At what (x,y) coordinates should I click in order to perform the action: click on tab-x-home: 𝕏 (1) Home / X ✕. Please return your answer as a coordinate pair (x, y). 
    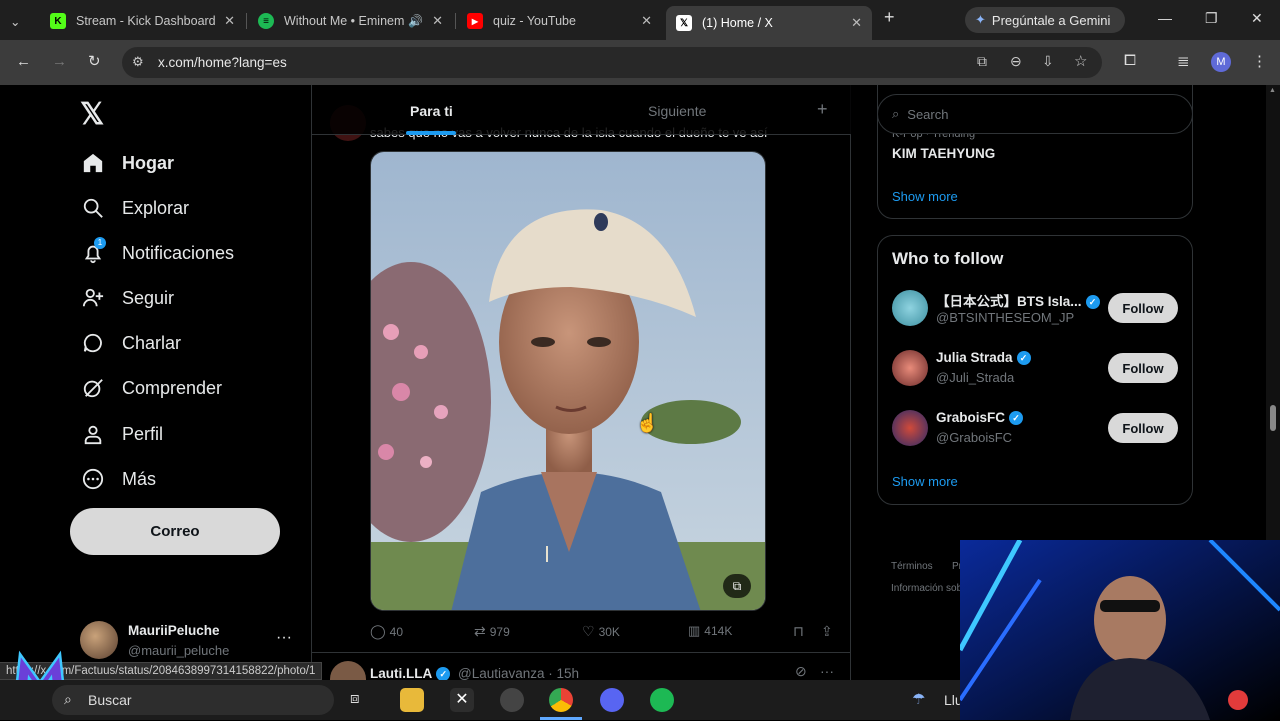
    Looking at the image, I should click on (769, 23).